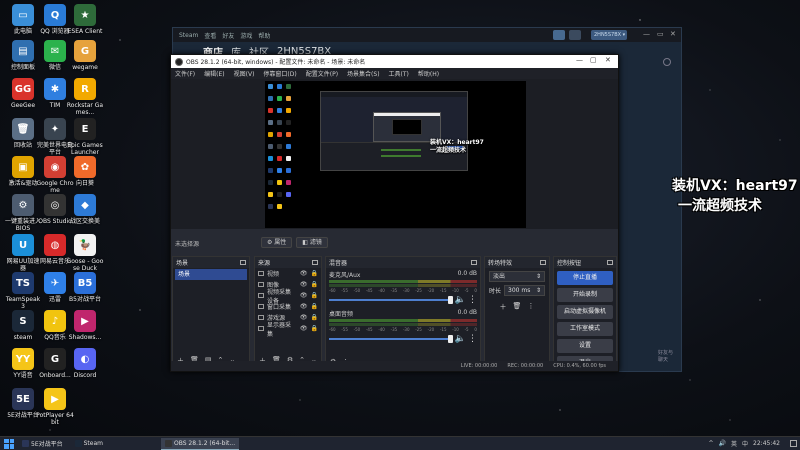 The width and height of the screenshot is (800, 450). I want to click on desktop-icon: Gwegame, so click(85, 55).